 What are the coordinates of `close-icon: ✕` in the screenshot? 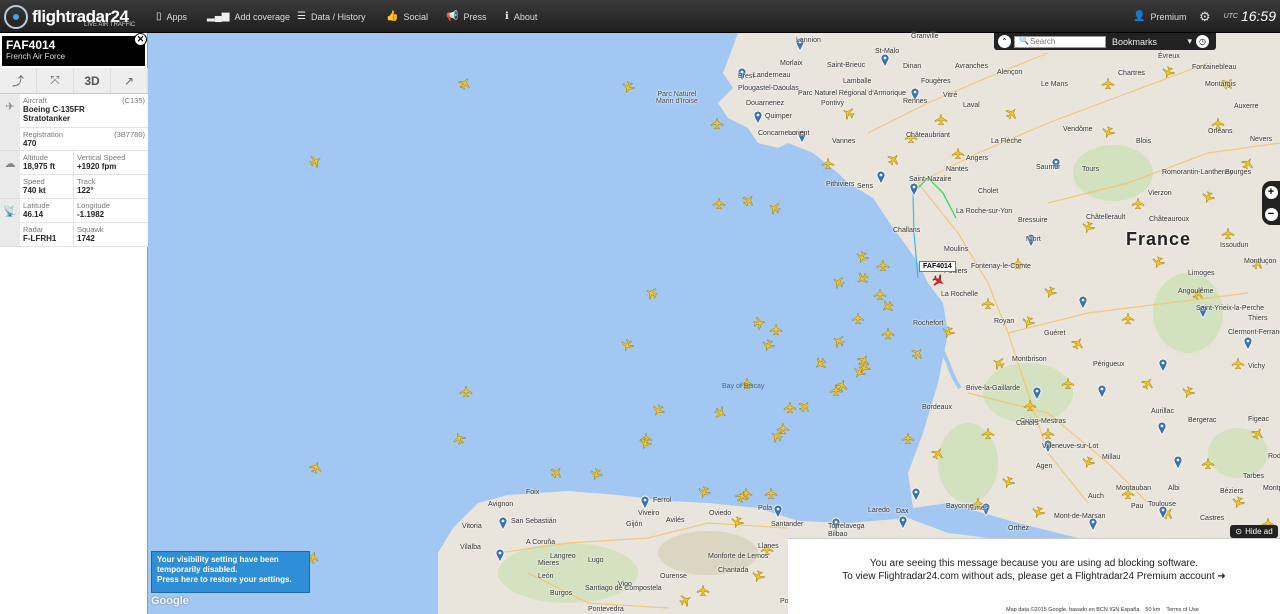 It's located at (140, 39).